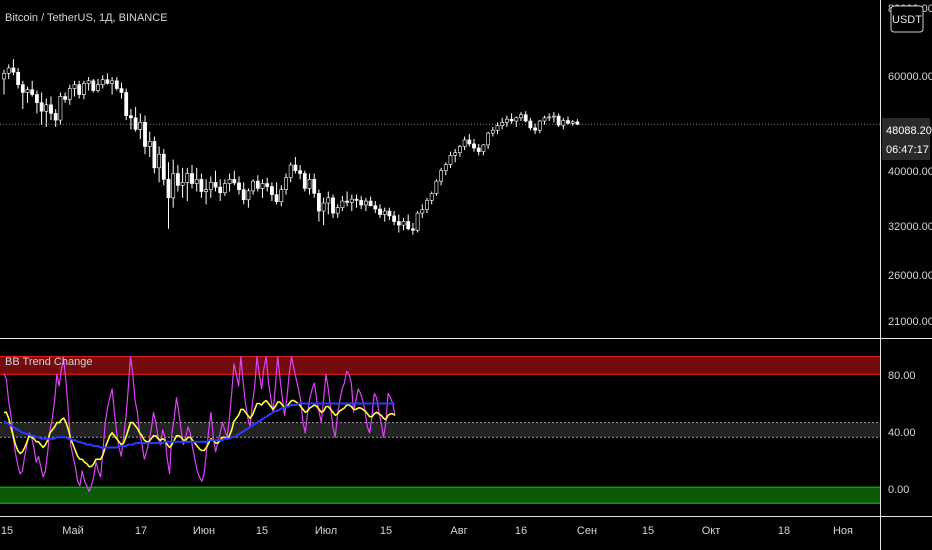 The width and height of the screenshot is (932, 550). What do you see at coordinates (902, 376) in the screenshot?
I see `indicator-tick: 80.00` at bounding box center [902, 376].